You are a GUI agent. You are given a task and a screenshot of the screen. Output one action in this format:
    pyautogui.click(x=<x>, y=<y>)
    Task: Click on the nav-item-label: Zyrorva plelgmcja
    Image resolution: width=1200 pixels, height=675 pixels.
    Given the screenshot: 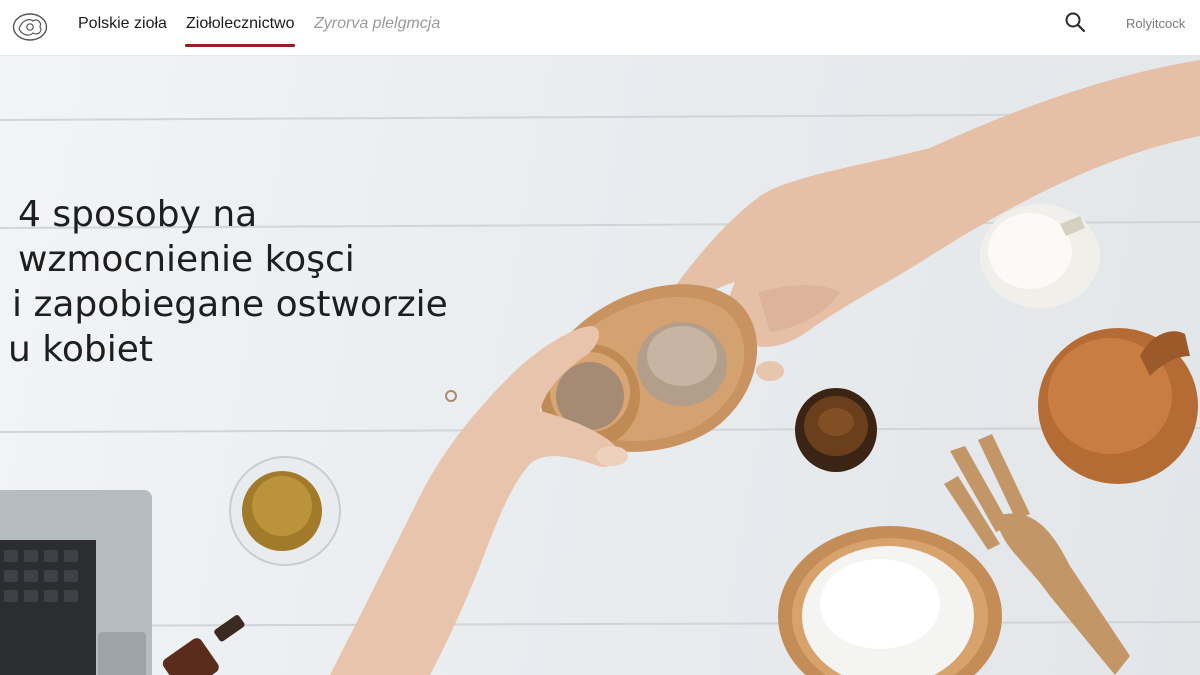 What is the action you would take?
    pyautogui.click(x=377, y=23)
    